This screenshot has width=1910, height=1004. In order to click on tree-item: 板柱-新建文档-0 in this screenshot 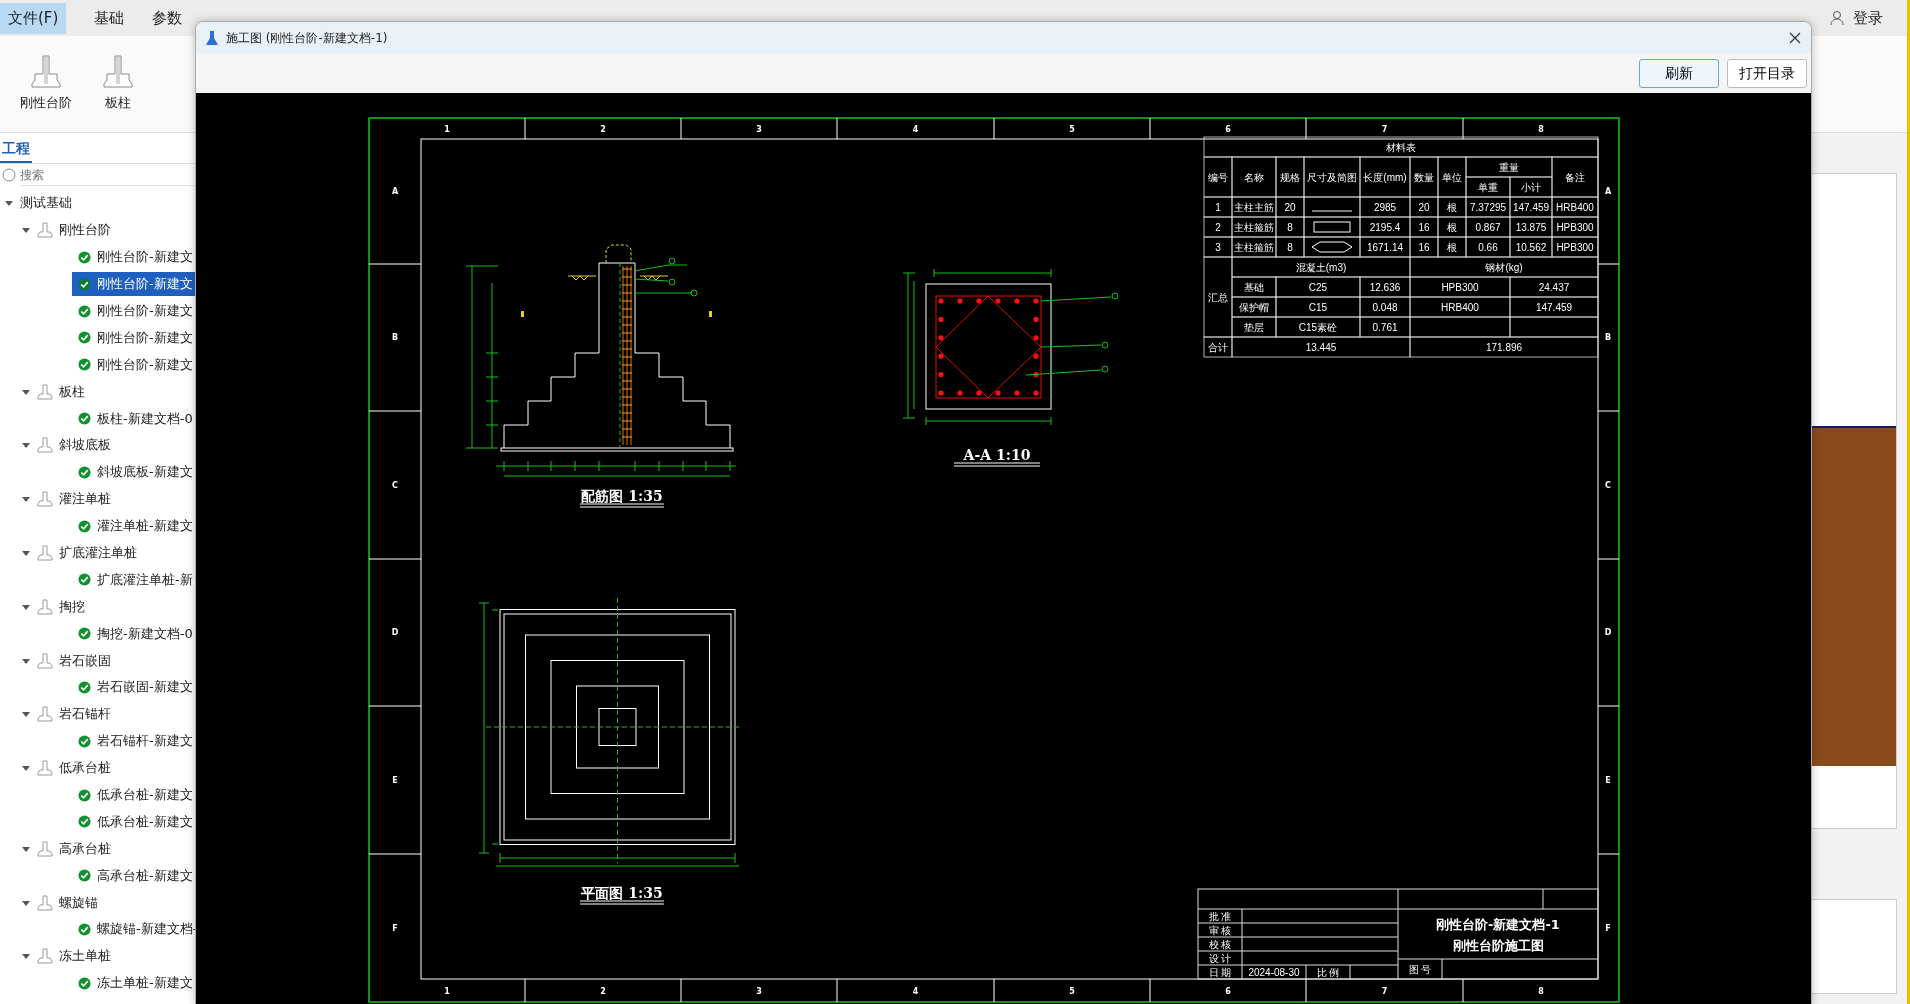, I will do `click(135, 418)`.